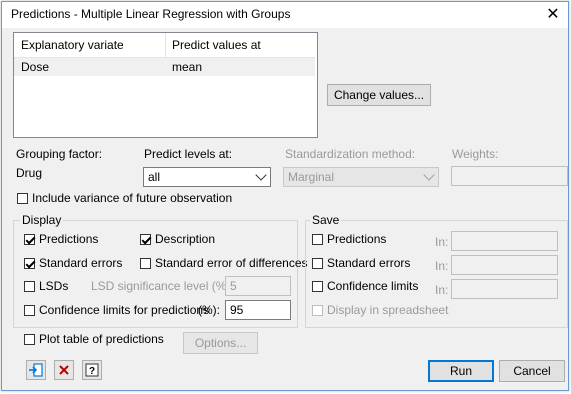 The width and height of the screenshot is (571, 394). Describe the element at coordinates (22, 198) in the screenshot. I see `include-variance-checkbox` at that location.